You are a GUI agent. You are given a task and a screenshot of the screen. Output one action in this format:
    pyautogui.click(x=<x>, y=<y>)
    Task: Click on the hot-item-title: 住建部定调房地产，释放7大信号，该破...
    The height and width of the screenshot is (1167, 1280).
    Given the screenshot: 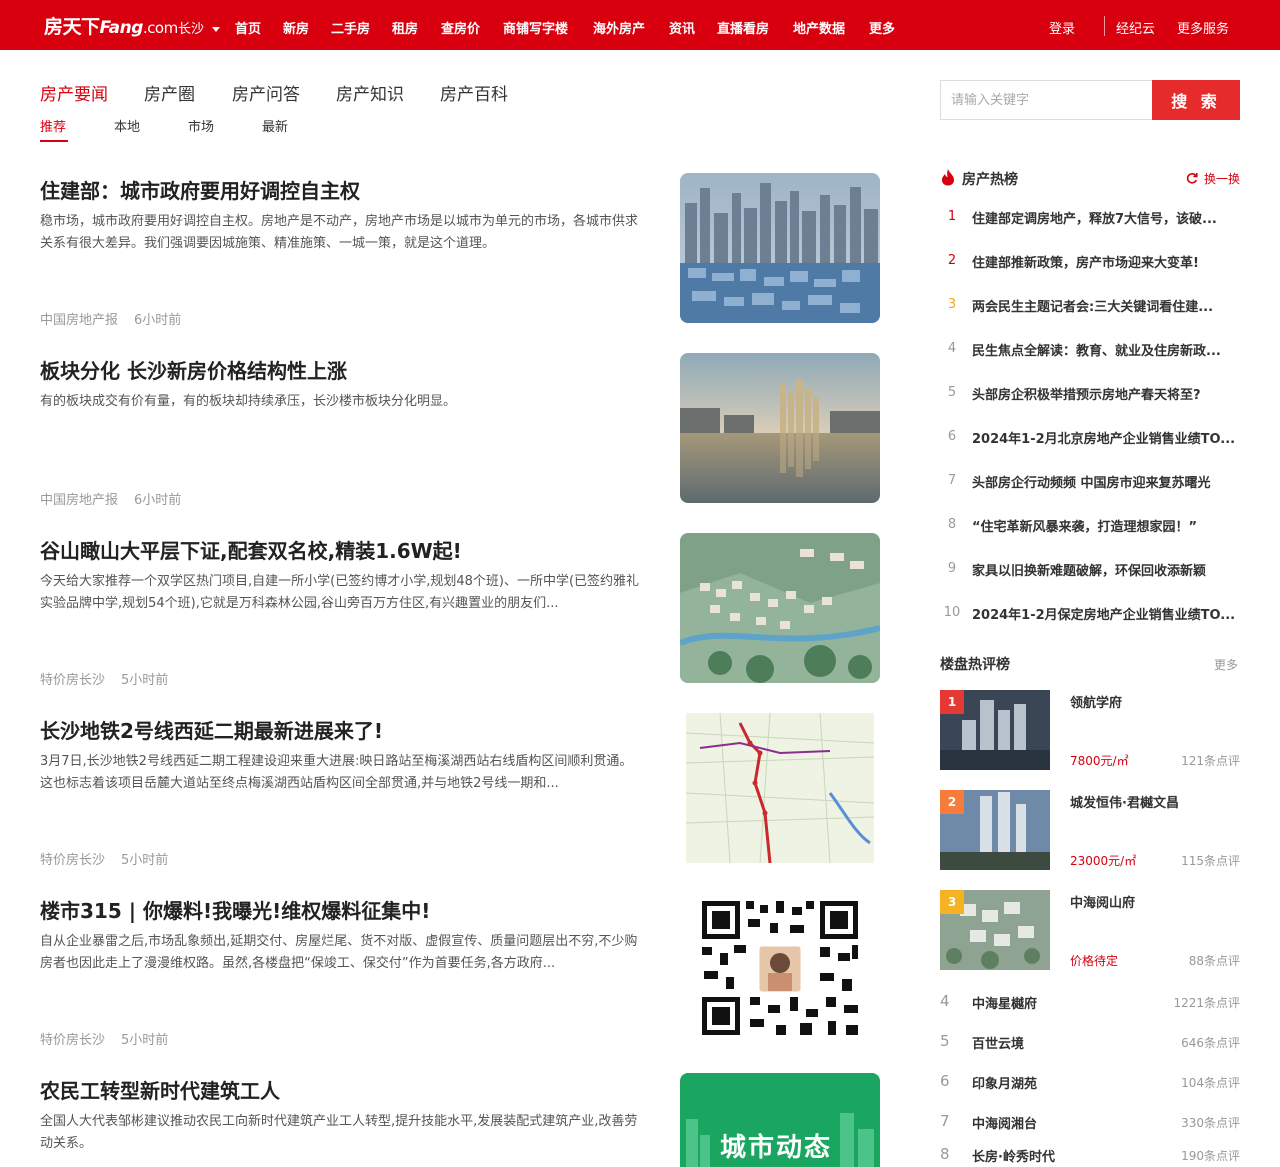 What is the action you would take?
    pyautogui.click(x=1106, y=217)
    